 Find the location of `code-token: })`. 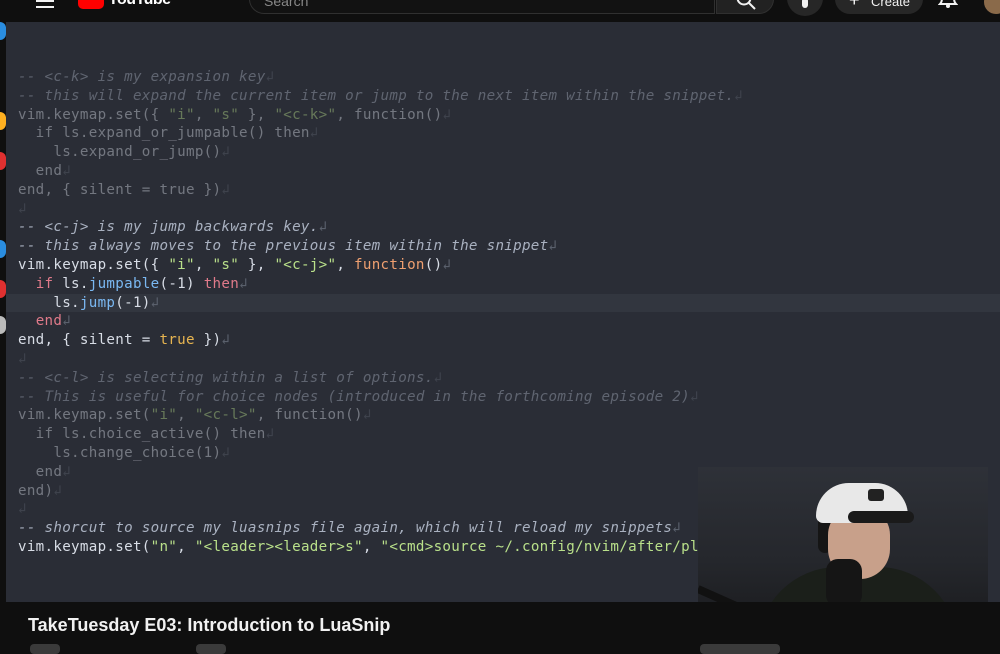

code-token: }) is located at coordinates (208, 340).